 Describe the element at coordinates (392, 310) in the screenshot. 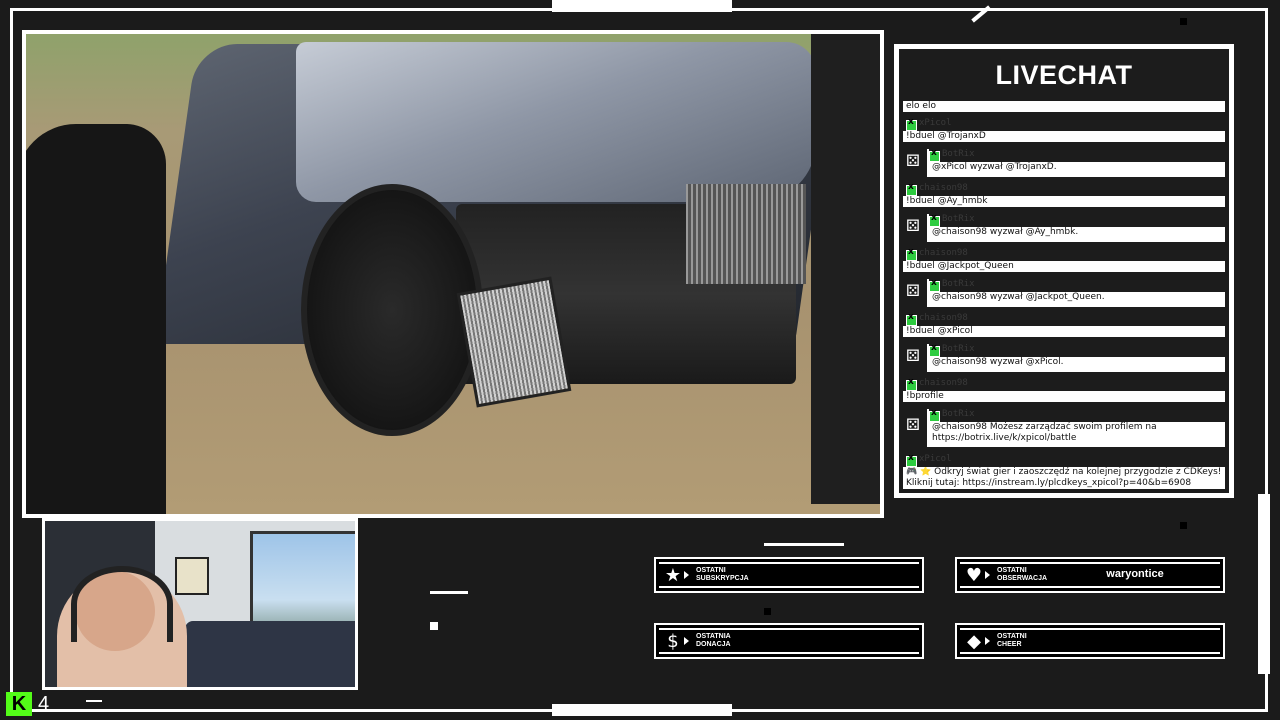

I see `car-wheel` at that location.